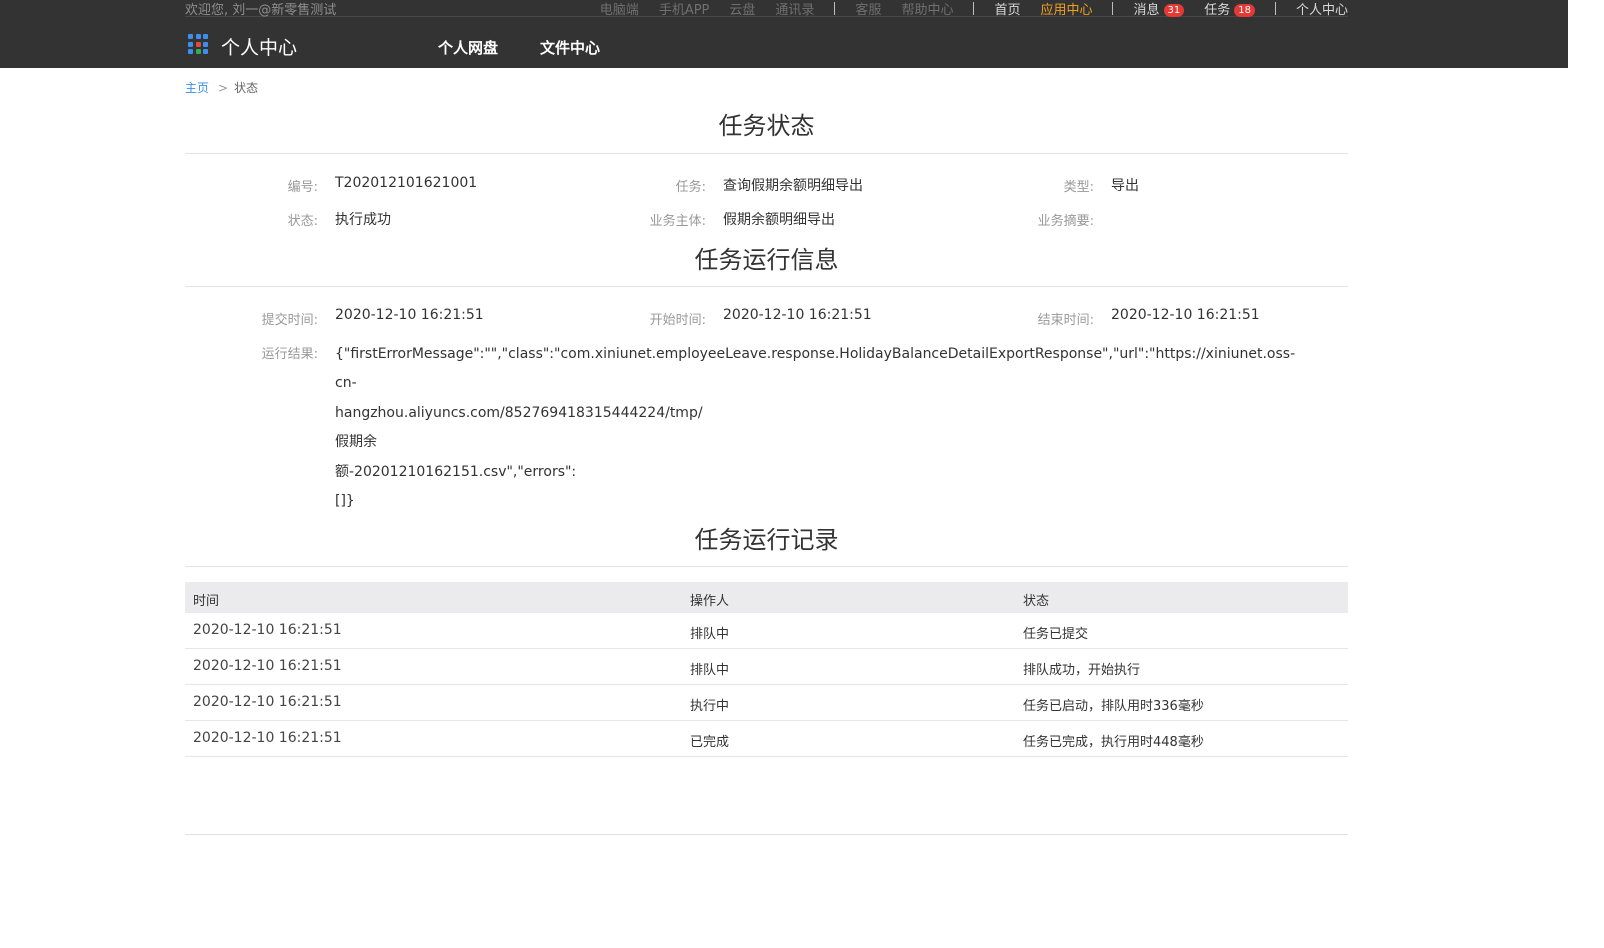  What do you see at coordinates (1056, 634) in the screenshot?
I see `row-status: 任务已提交` at bounding box center [1056, 634].